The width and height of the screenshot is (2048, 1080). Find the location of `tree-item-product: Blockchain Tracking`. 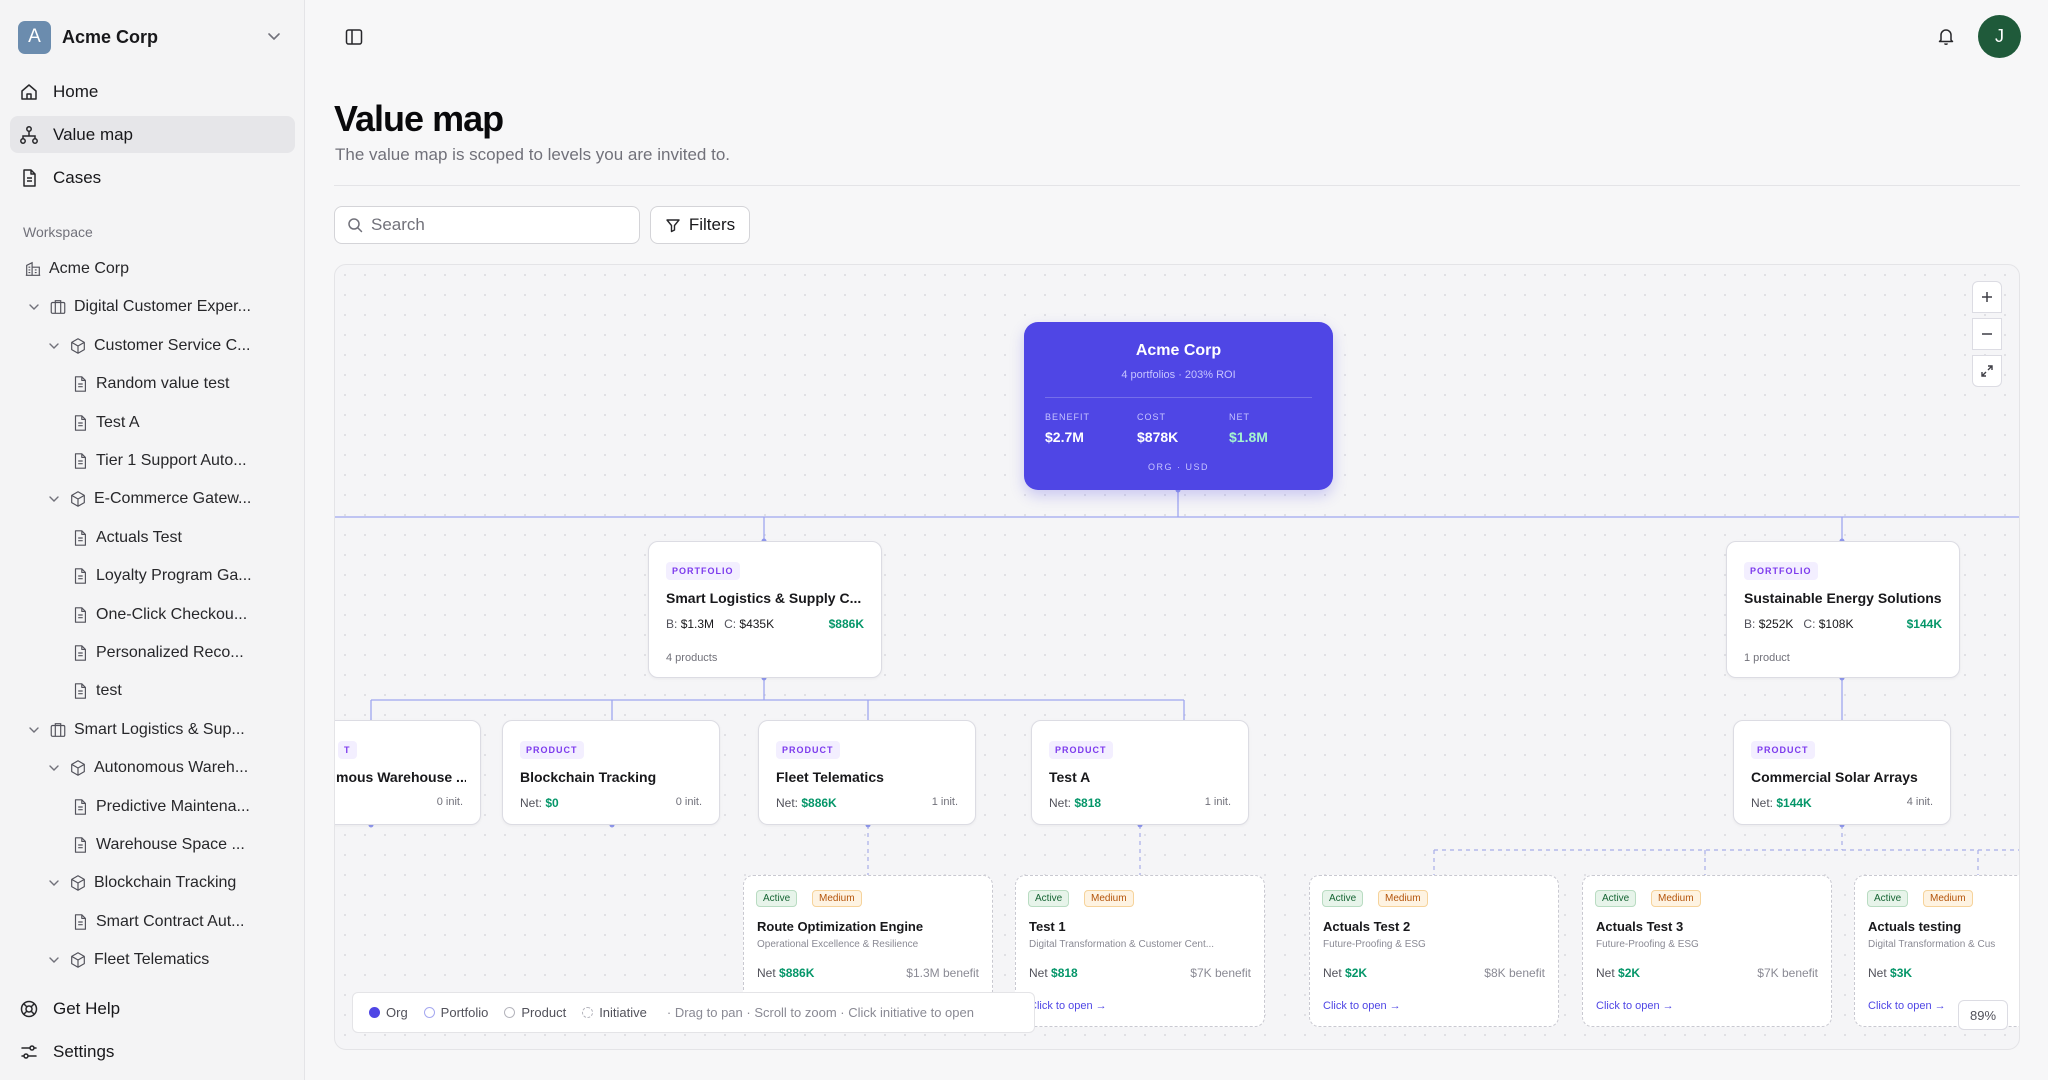

tree-item-product: Blockchain Tracking is located at coordinates (141, 883).